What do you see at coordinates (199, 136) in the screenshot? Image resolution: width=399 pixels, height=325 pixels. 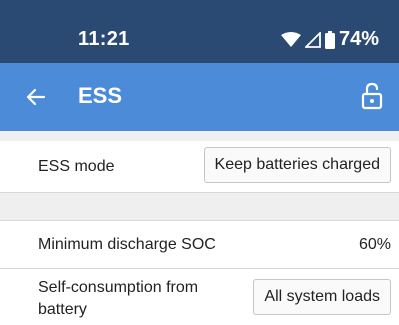 I see `top-divider` at bounding box center [199, 136].